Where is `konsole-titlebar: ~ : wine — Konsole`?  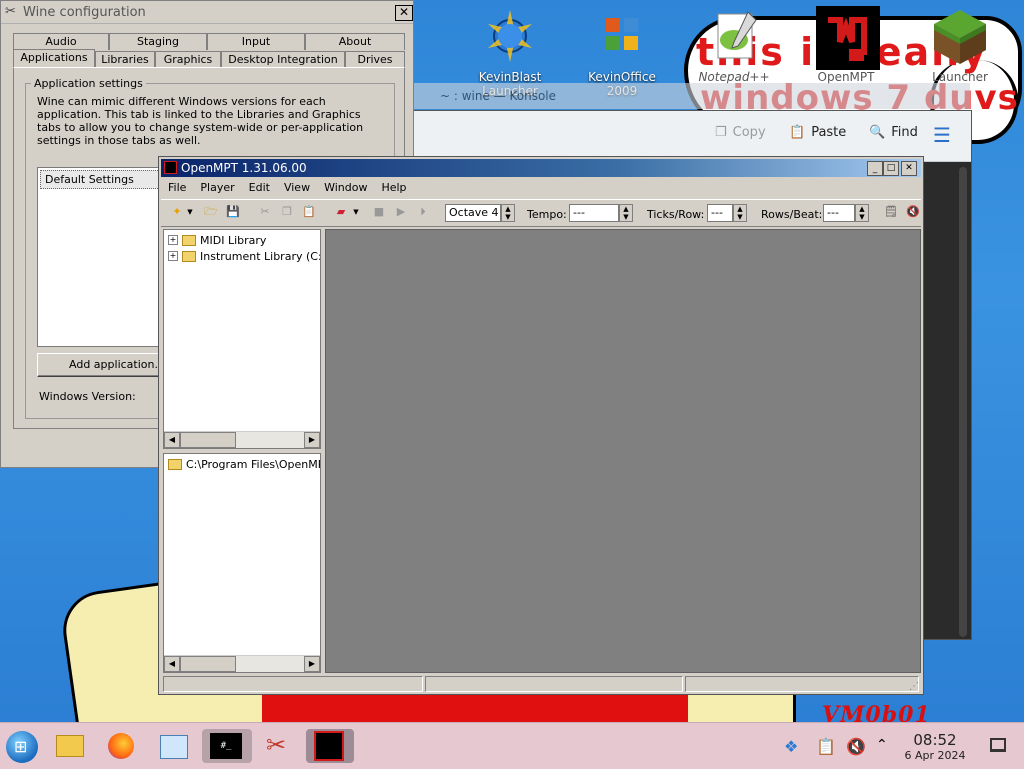
konsole-titlebar: ~ : wine — Konsole is located at coordinates (690, 96).